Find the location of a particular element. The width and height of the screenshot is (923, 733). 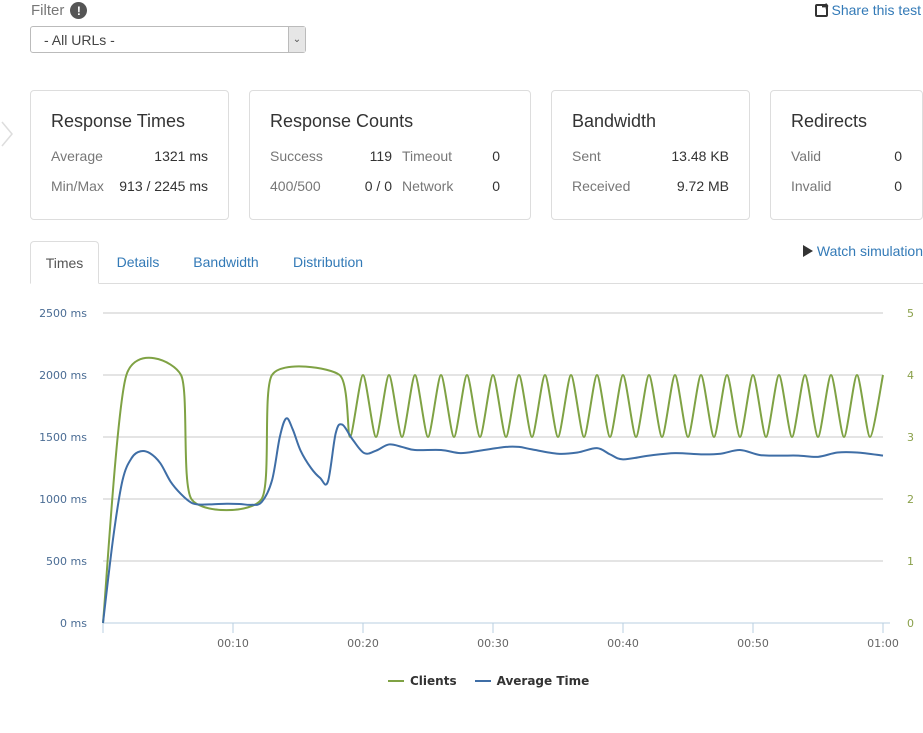

y-left-tick-label: 2500 ms is located at coordinates (63, 313).